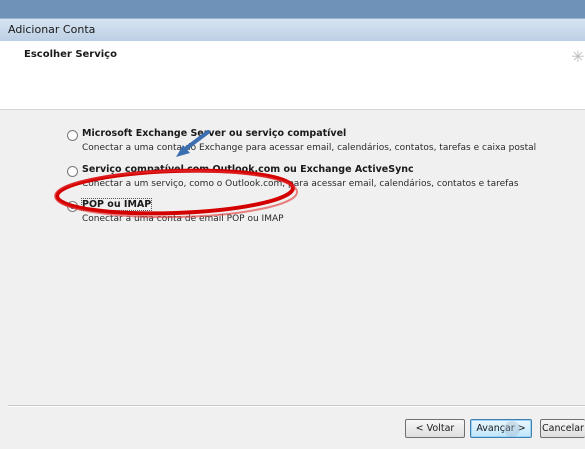 This screenshot has width=585, height=449. I want to click on window-title: Adicionar Conta, so click(52, 29).